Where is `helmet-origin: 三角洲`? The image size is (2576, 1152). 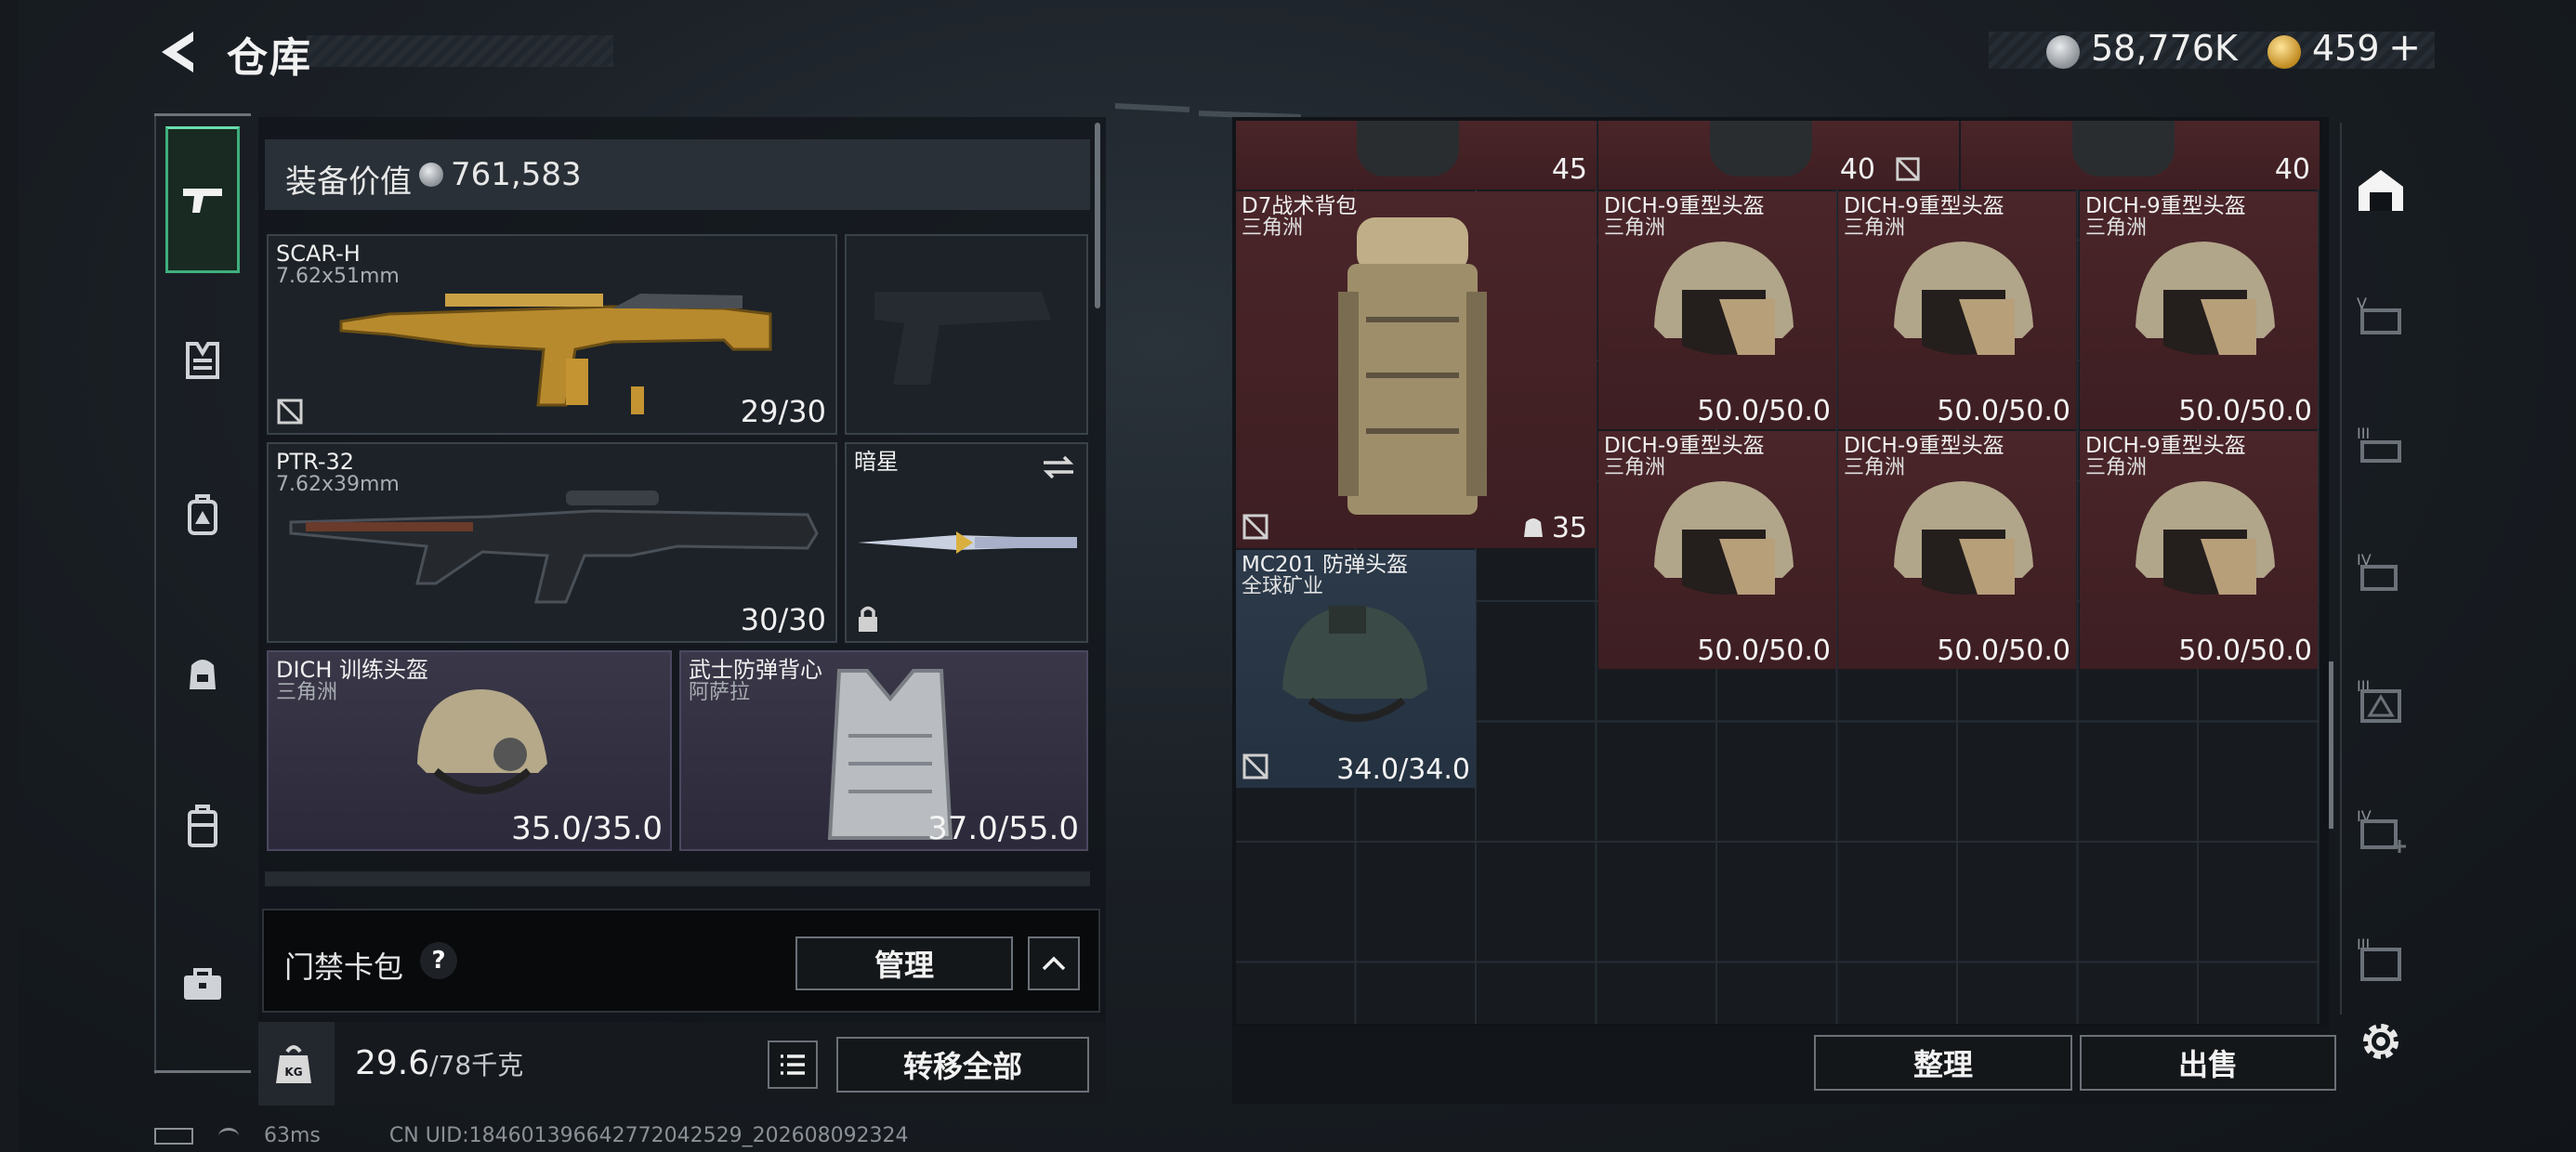
helmet-origin: 三角洲 is located at coordinates (307, 692).